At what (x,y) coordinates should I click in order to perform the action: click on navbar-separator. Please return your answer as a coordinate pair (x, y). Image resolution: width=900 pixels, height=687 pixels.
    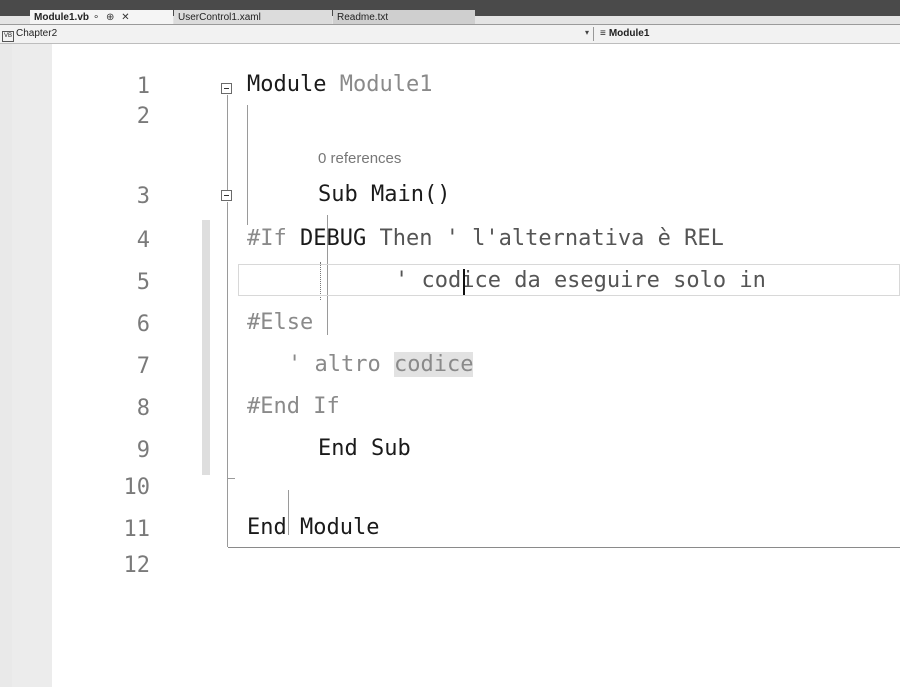
    Looking at the image, I should click on (593, 34).